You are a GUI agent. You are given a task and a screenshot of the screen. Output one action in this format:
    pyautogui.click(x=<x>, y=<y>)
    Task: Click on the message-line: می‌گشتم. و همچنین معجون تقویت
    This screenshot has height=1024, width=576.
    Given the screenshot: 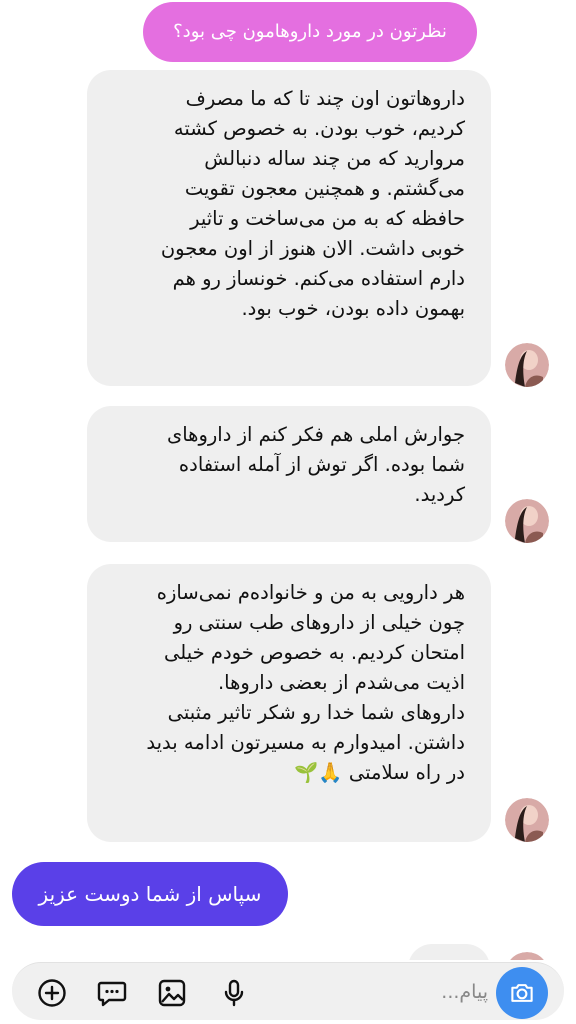 What is the action you would take?
    pyautogui.click(x=324, y=188)
    